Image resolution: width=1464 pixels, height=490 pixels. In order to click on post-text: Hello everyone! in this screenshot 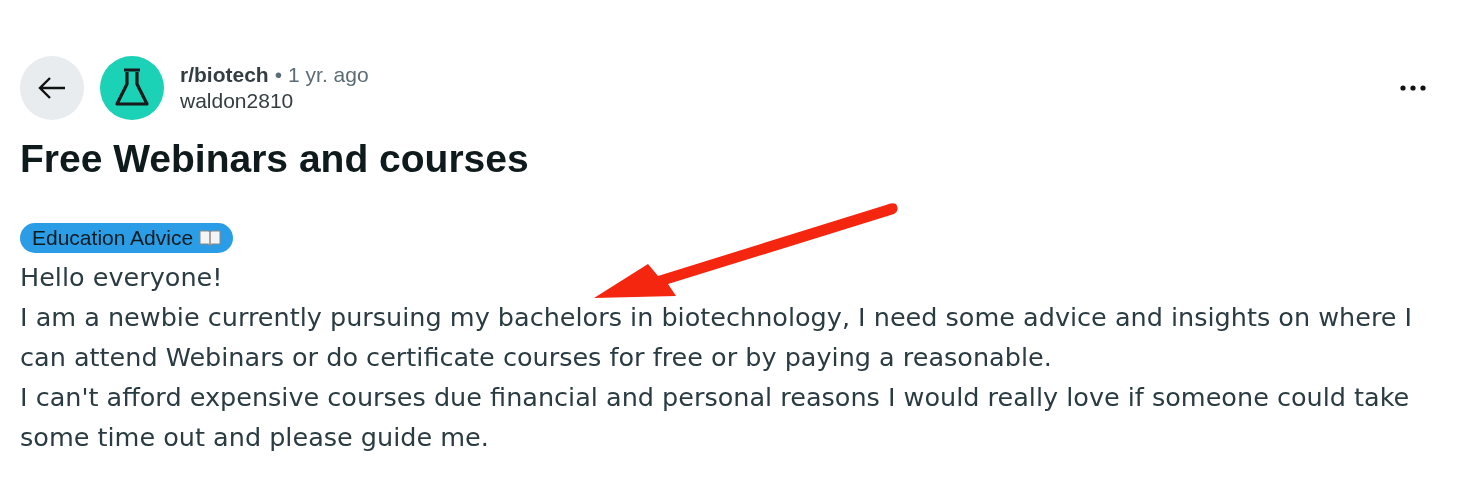, I will do `click(122, 277)`.